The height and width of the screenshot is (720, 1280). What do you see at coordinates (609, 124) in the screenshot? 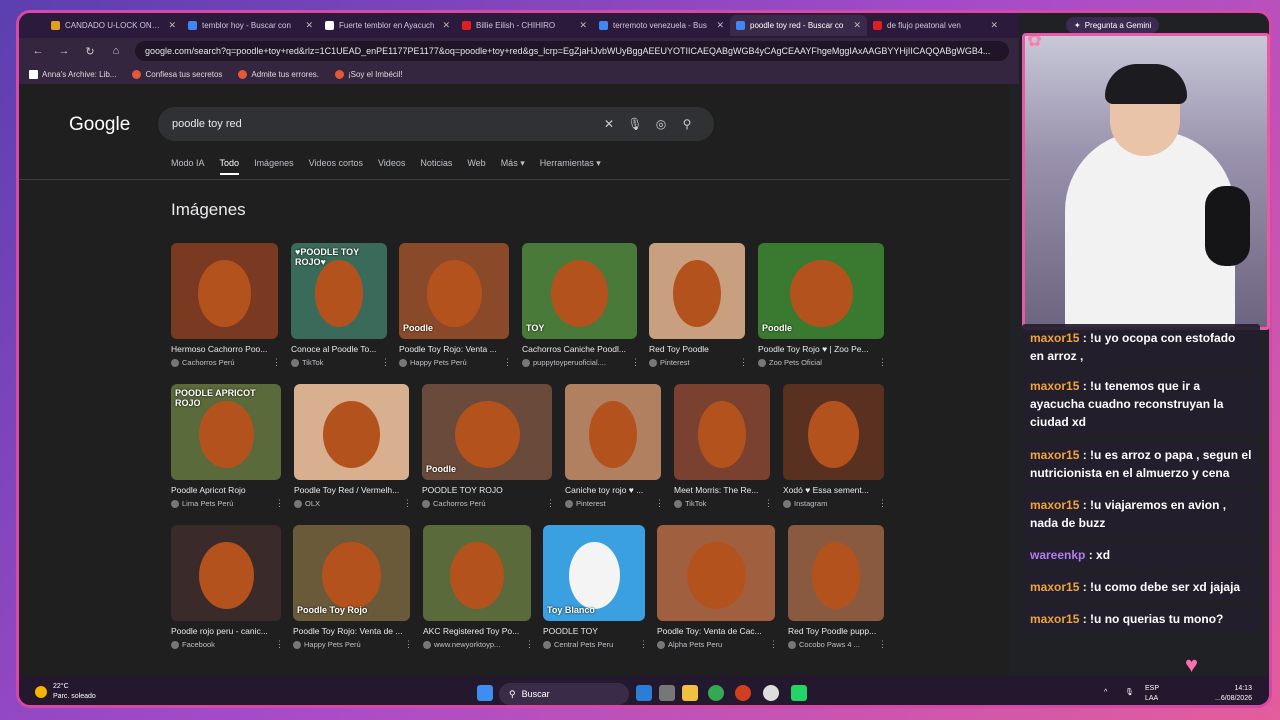
I see `clear-icon: ✕` at bounding box center [609, 124].